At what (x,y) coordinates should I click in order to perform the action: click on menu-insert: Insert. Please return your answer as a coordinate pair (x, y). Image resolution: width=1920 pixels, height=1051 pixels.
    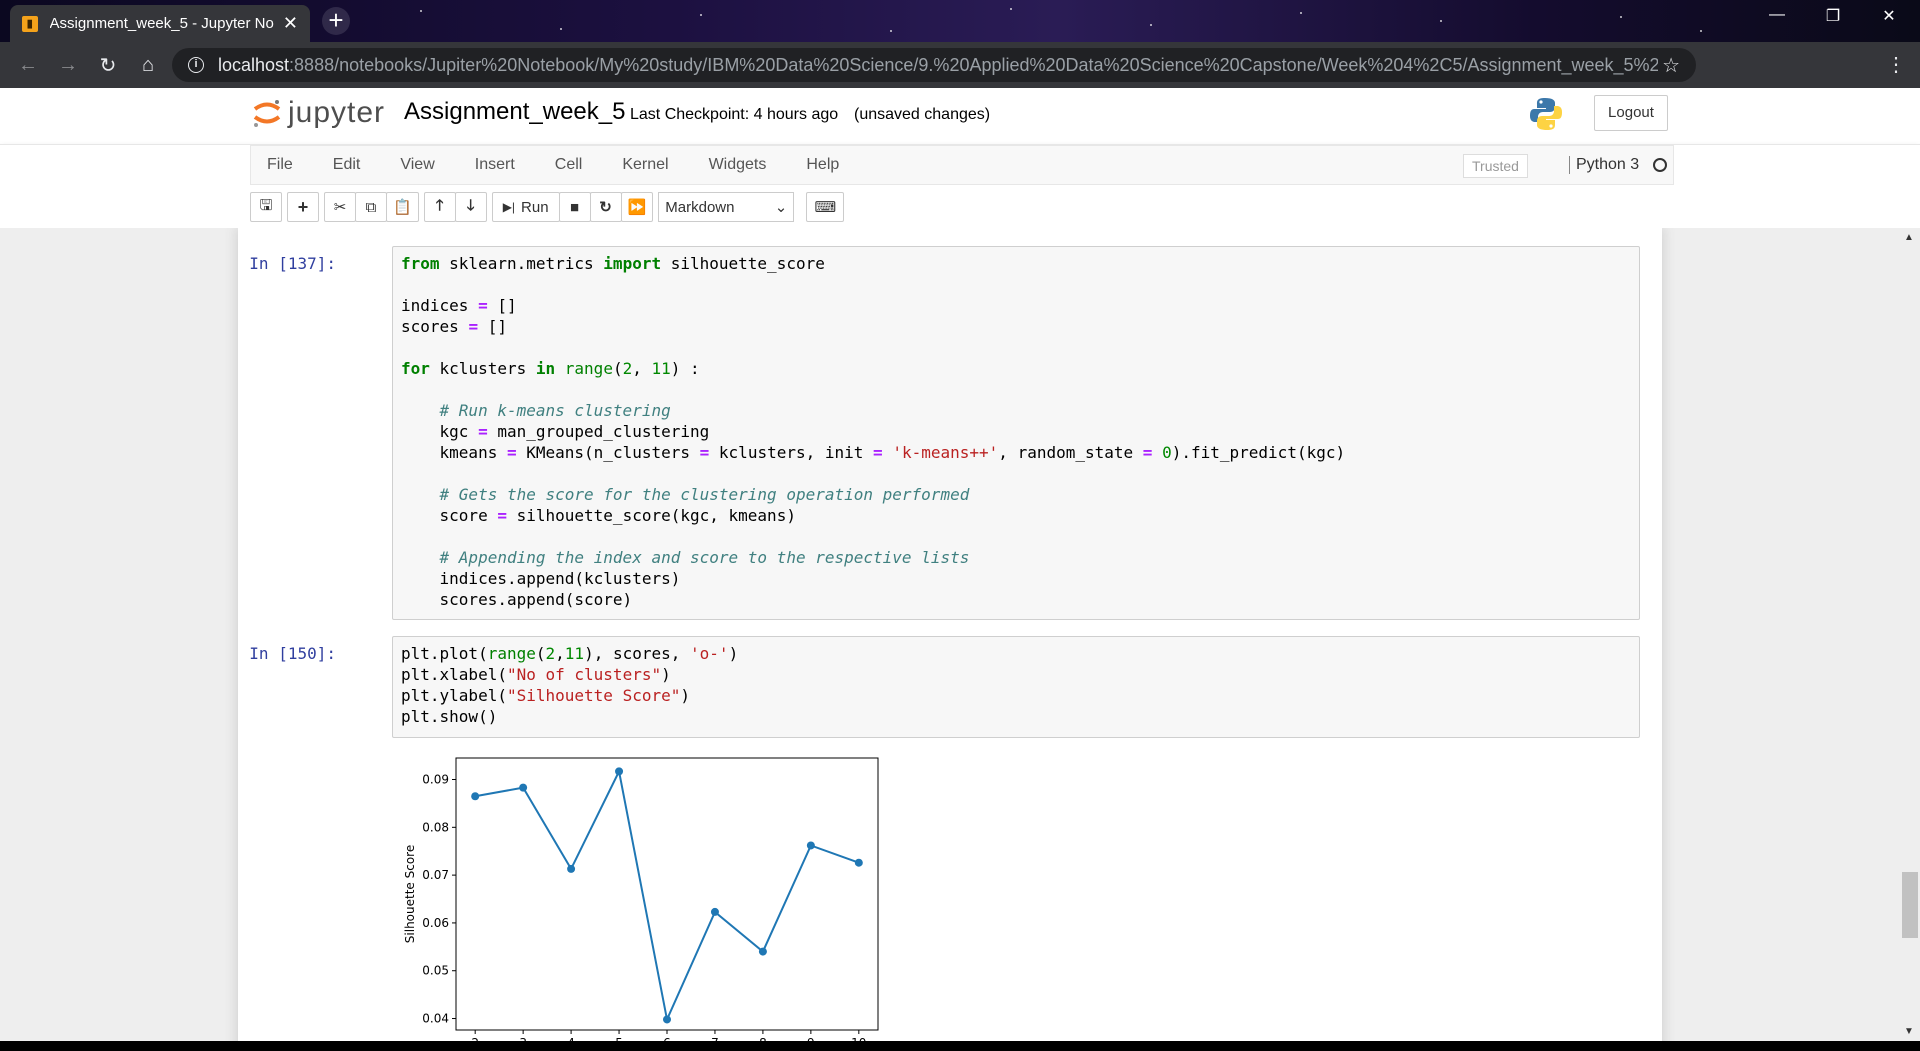
    Looking at the image, I should click on (499, 165).